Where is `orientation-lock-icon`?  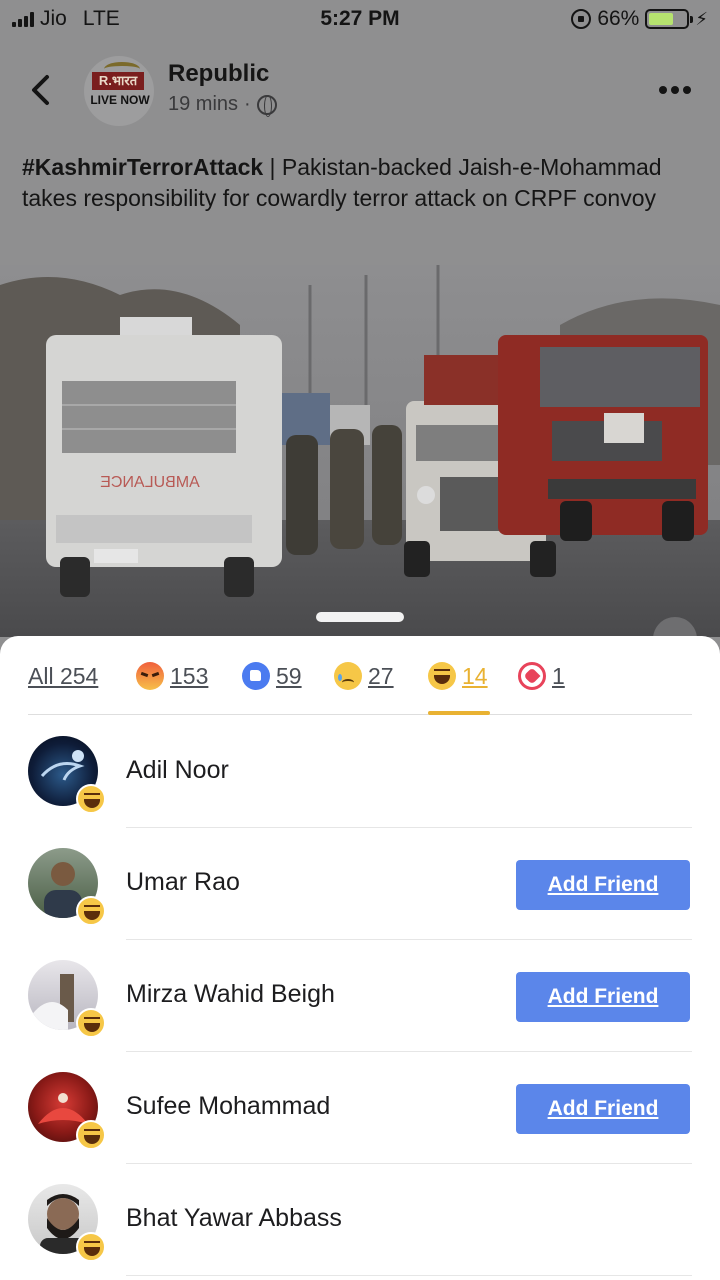
orientation-lock-icon is located at coordinates (581, 19).